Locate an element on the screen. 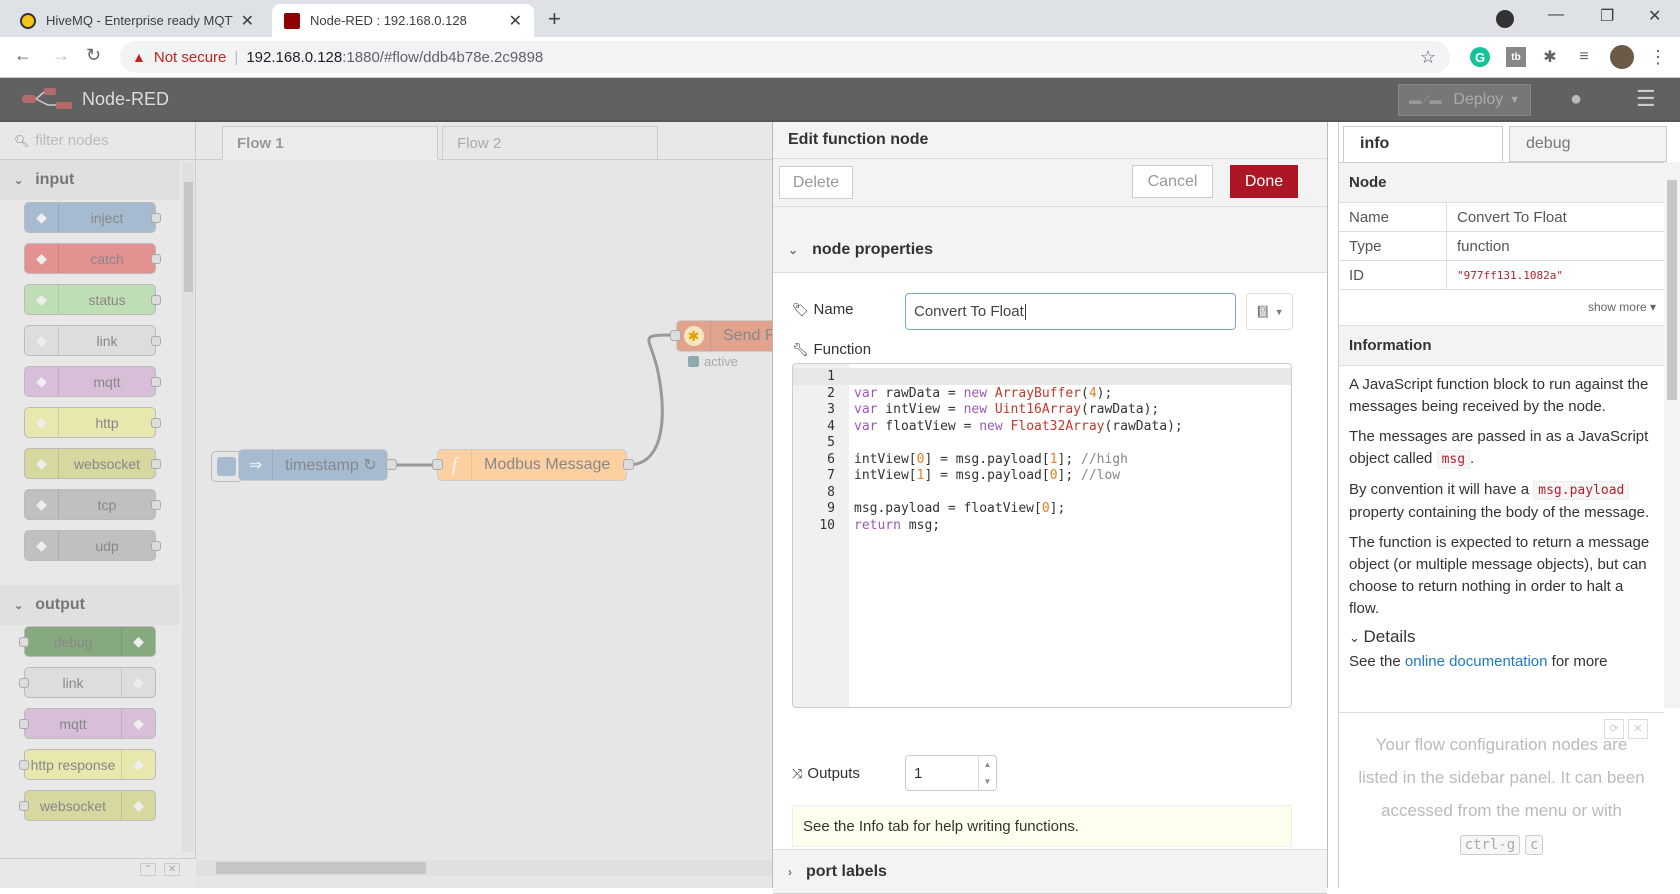 This screenshot has width=1680, height=894. code-line: 9 msg.payload = floatView[0]; is located at coordinates (1042, 508).